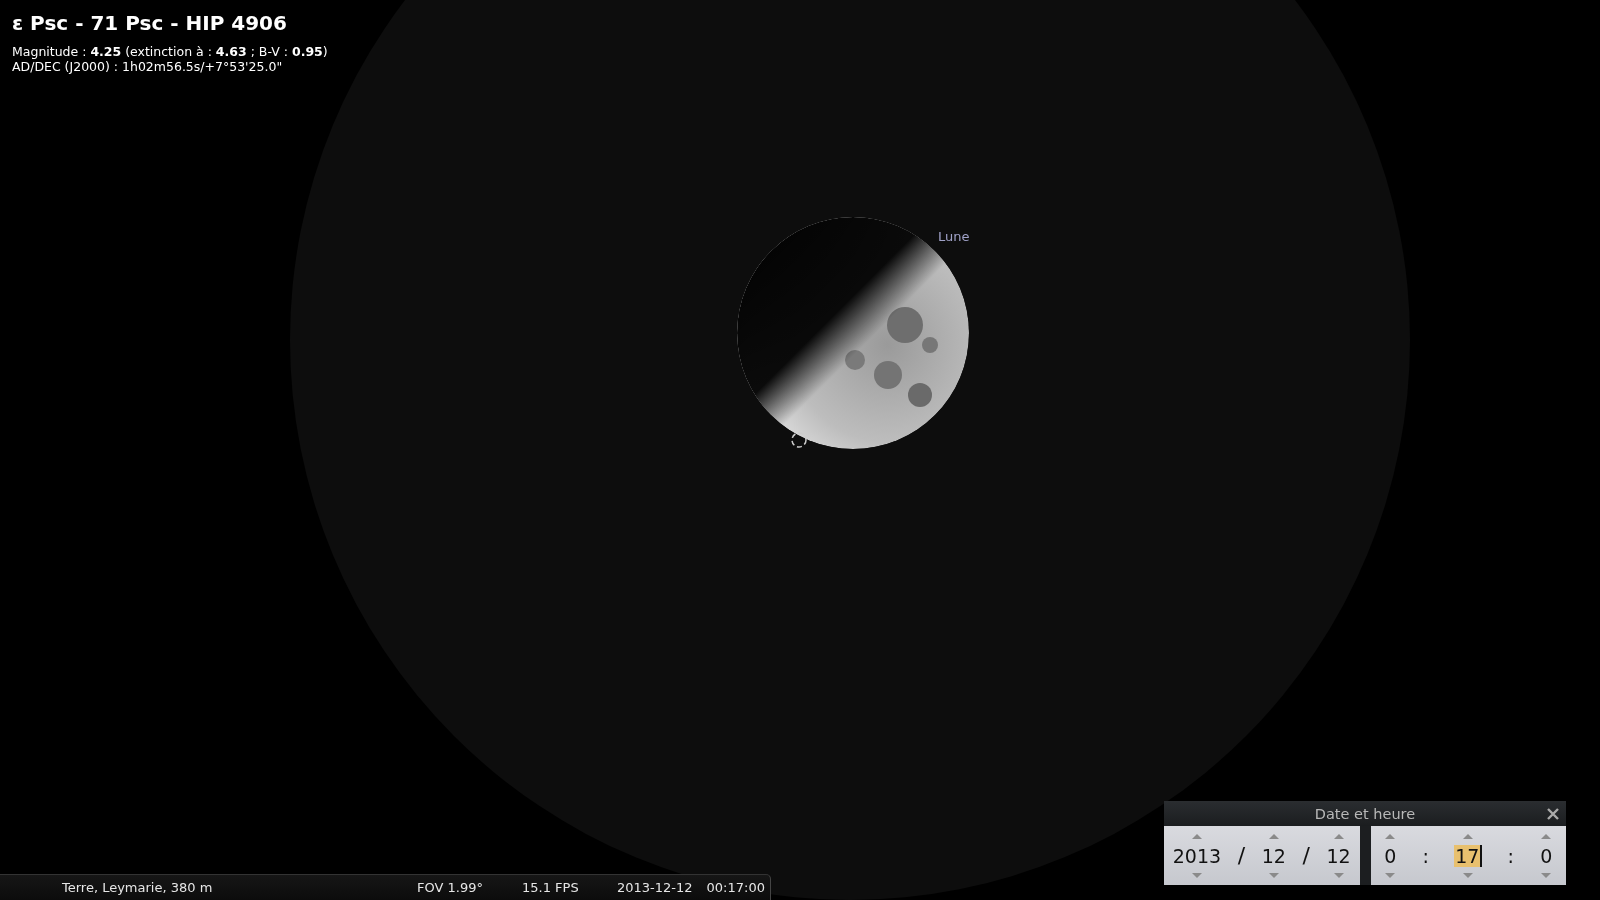 Image resolution: width=1600 pixels, height=900 pixels. What do you see at coordinates (1468, 855) in the screenshot?
I see `time-spinbox: 17` at bounding box center [1468, 855].